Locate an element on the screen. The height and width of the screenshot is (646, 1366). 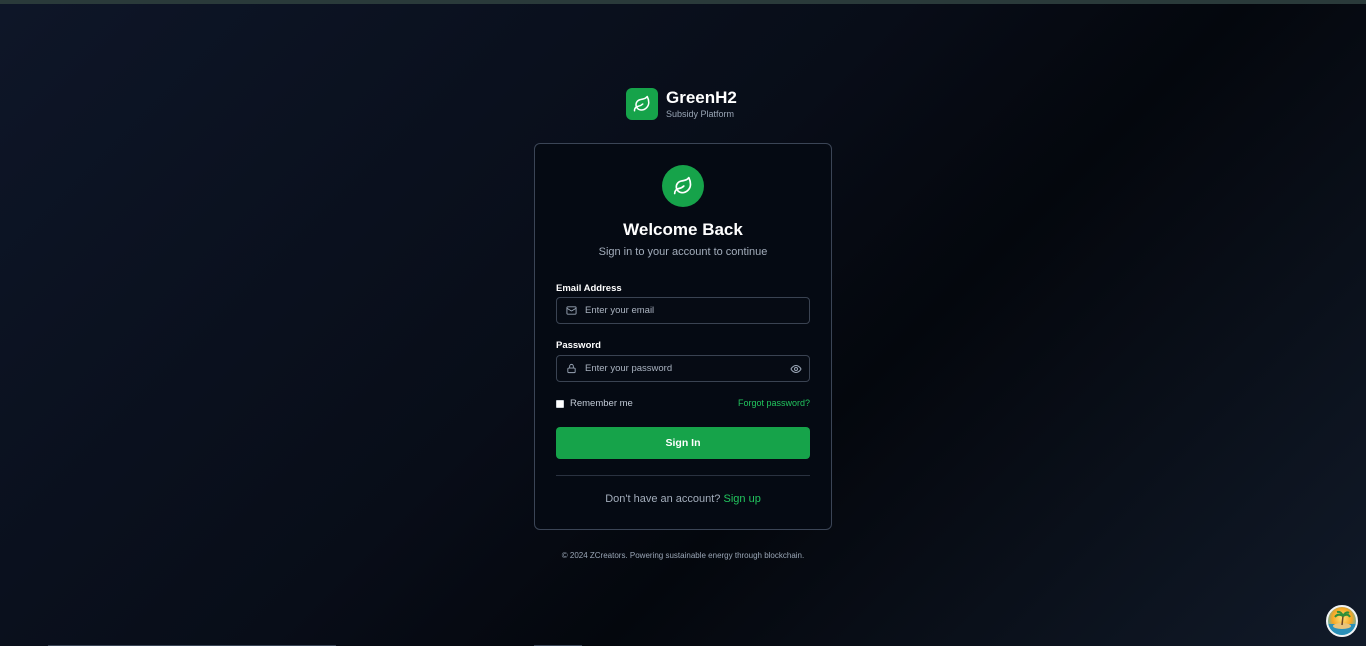
signup-link: Sign up is located at coordinates (742, 499).